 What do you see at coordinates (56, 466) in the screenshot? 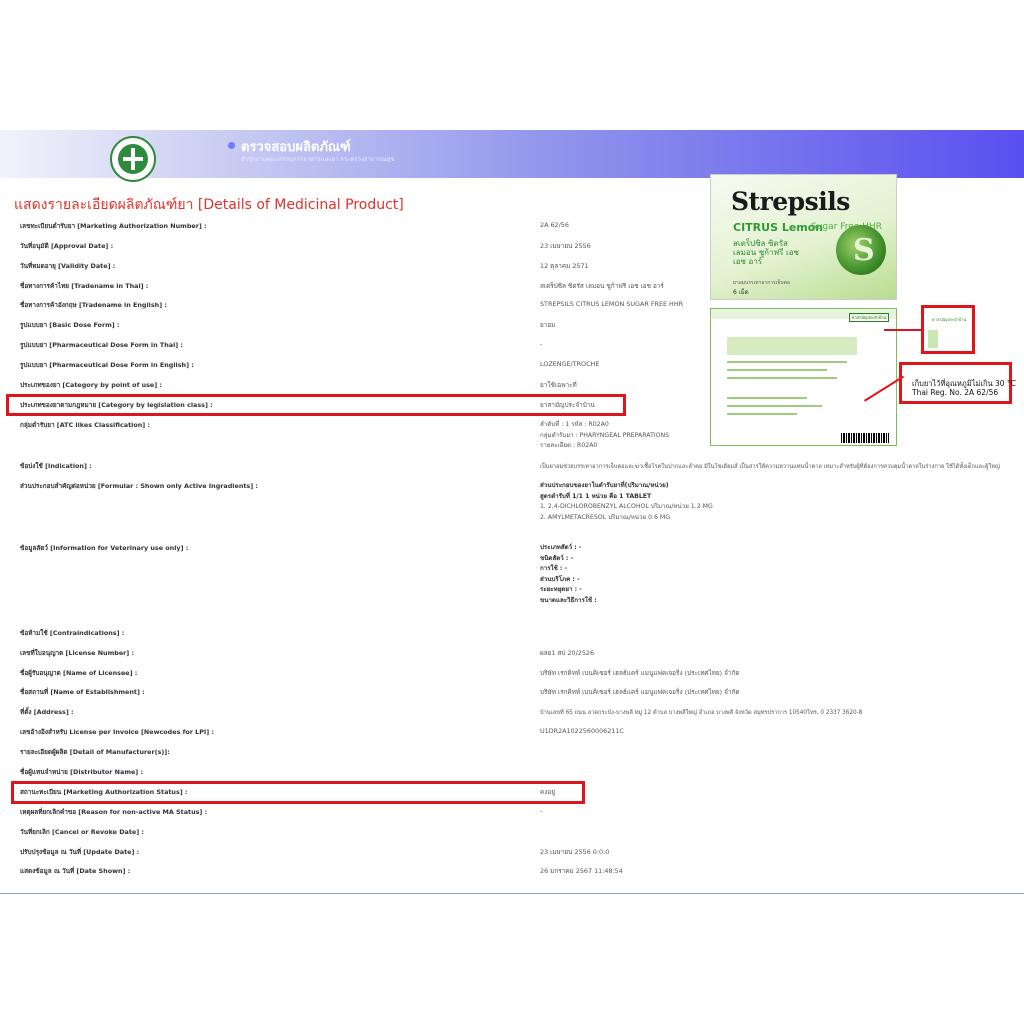
I see `field-label: ข้อบ่งใช้ [Indication] :` at bounding box center [56, 466].